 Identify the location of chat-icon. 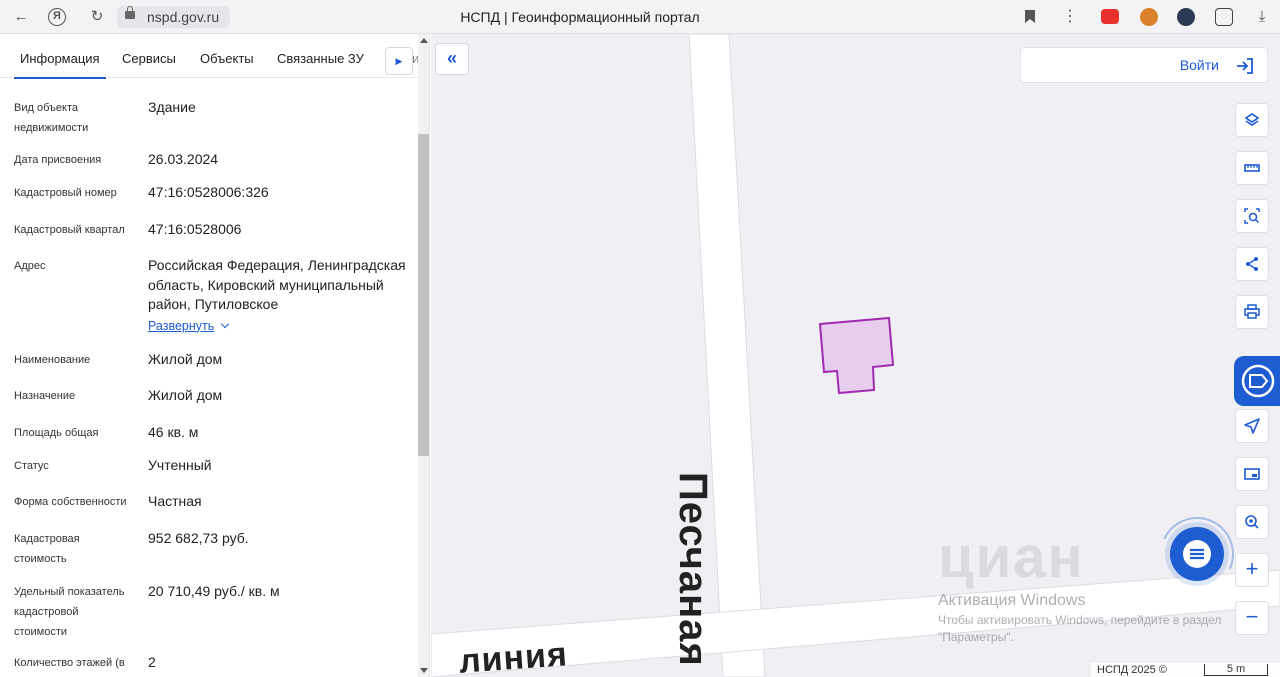
(1197, 554).